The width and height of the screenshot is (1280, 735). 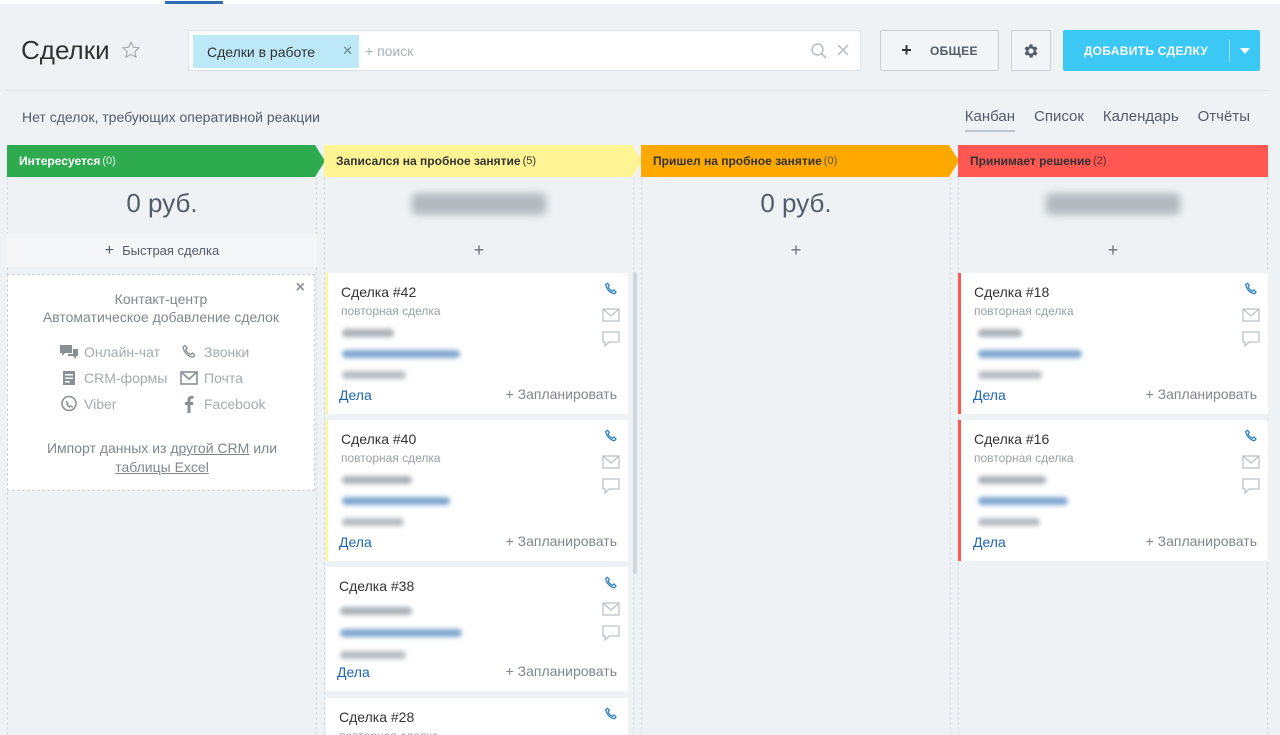 I want to click on view-list: Список, so click(x=1059, y=120).